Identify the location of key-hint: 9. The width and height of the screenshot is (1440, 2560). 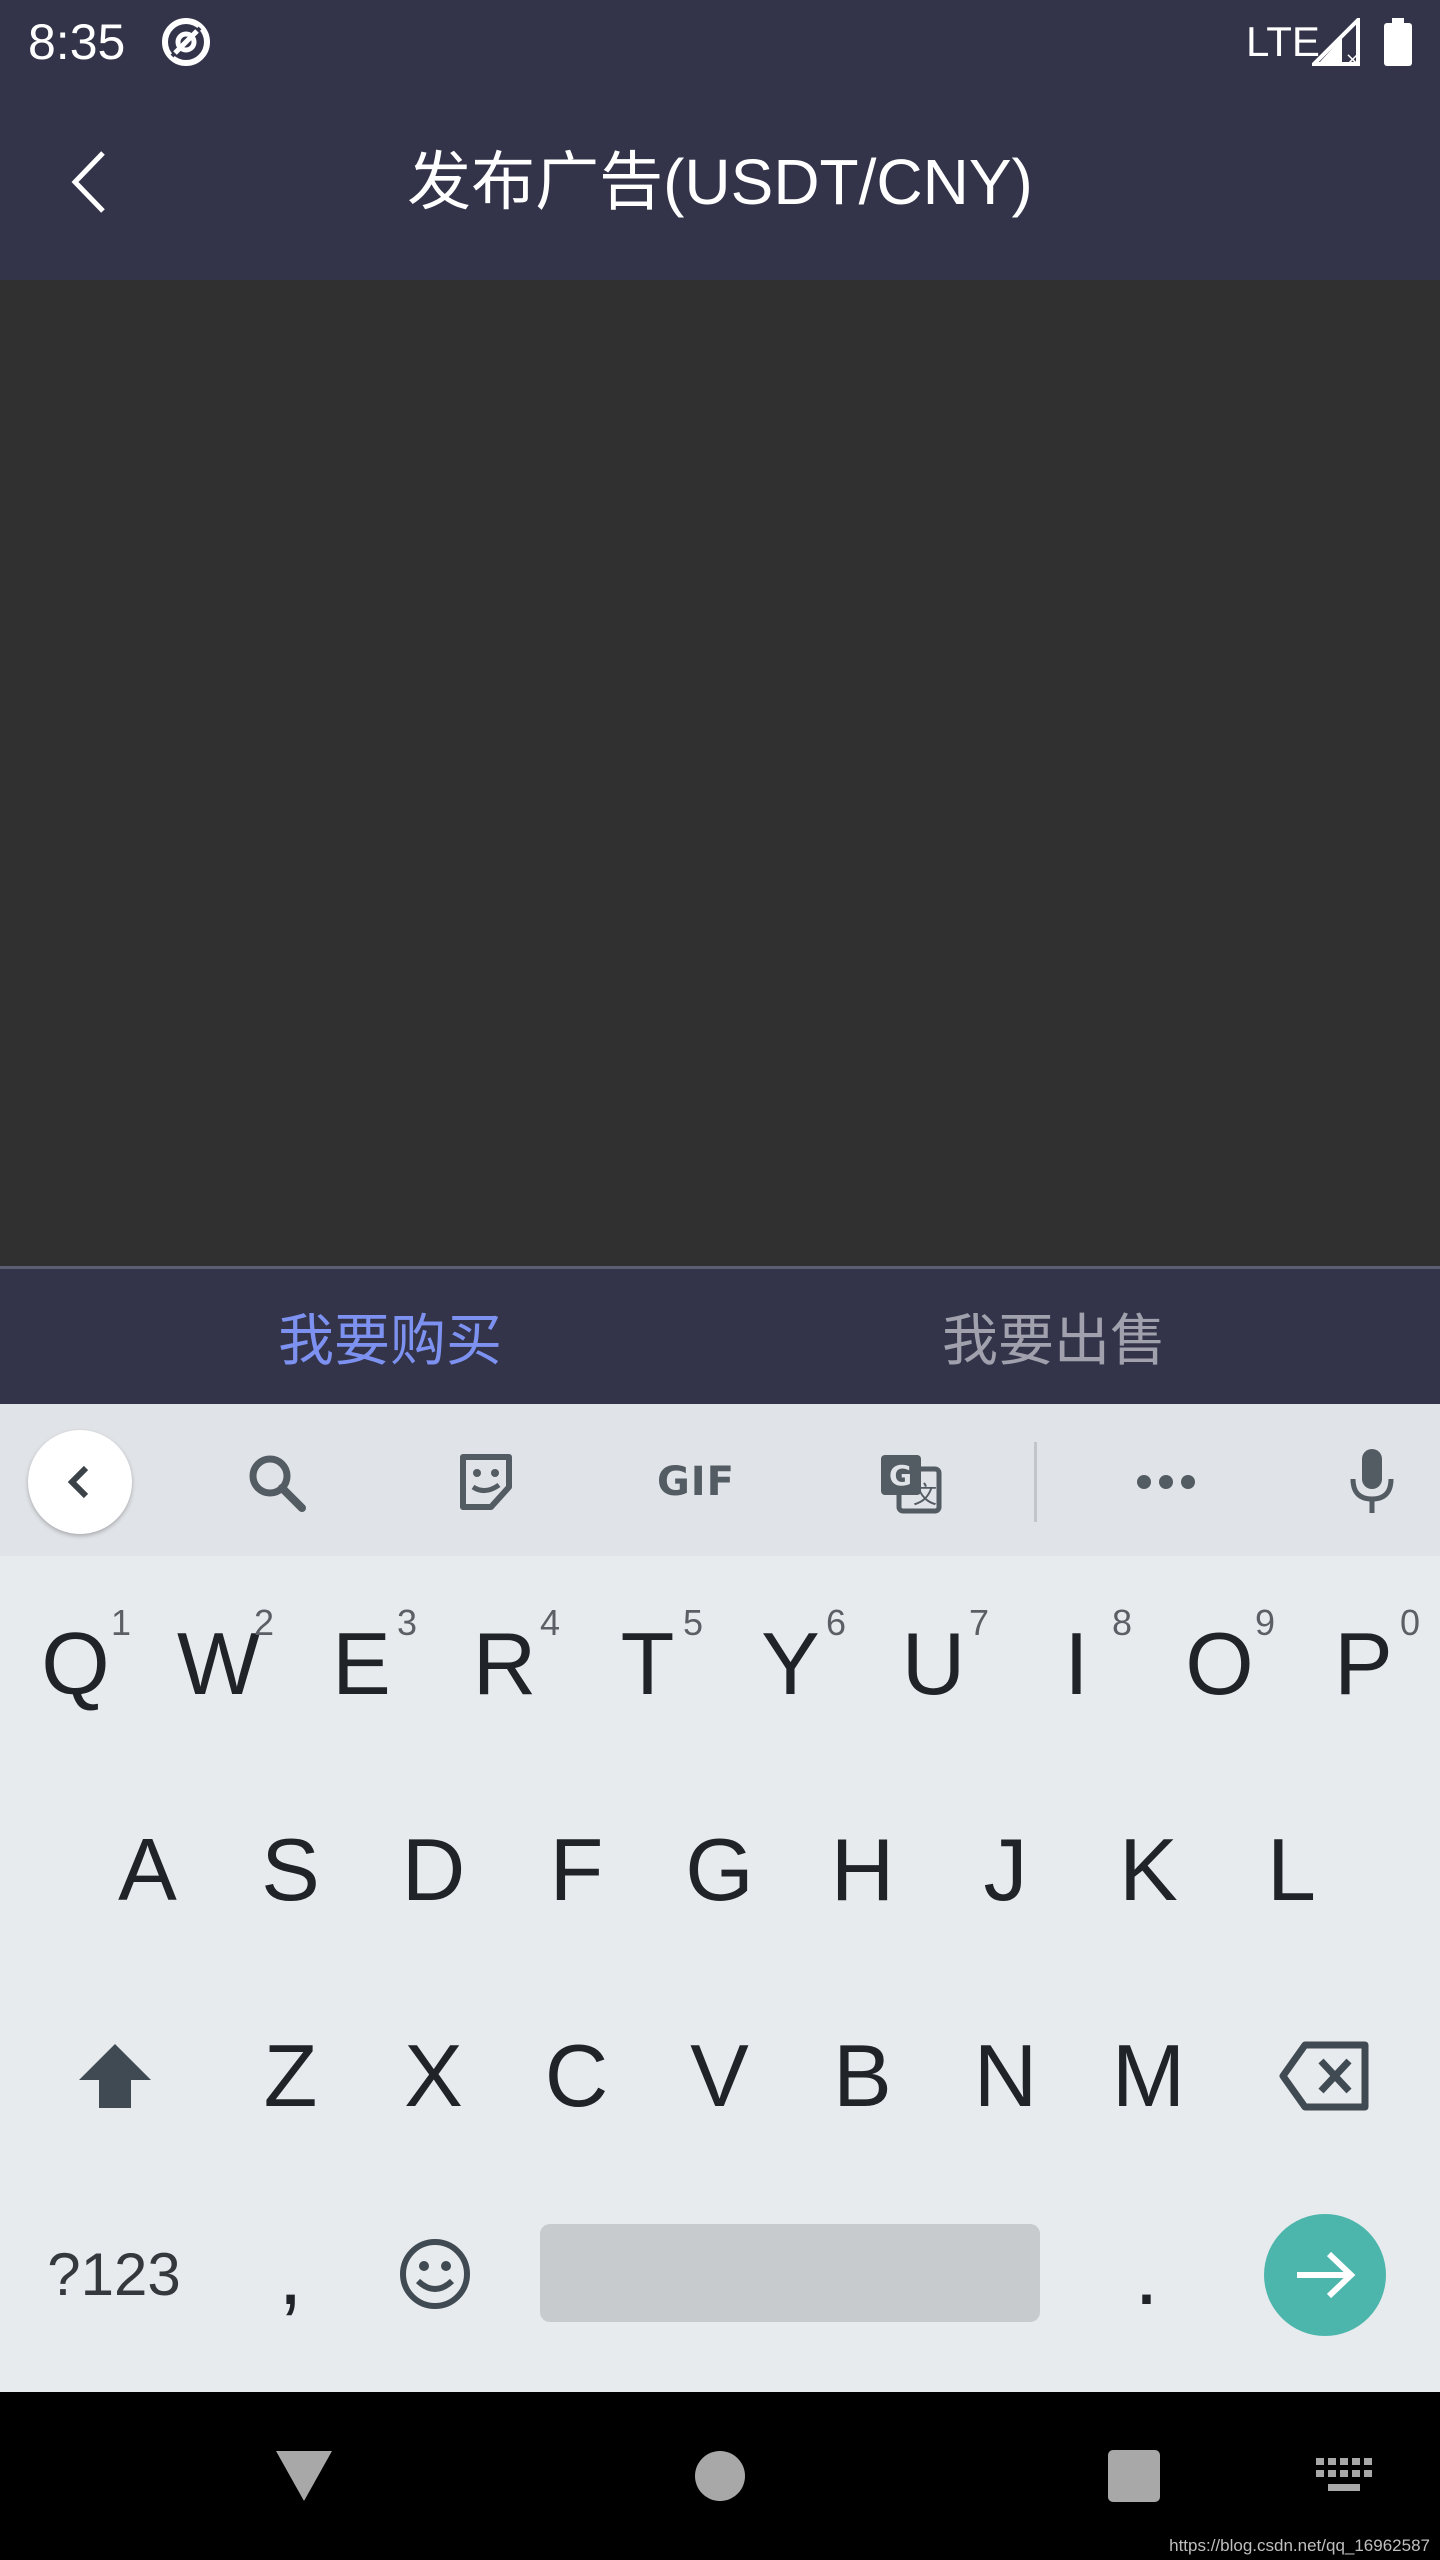
(1264, 1622).